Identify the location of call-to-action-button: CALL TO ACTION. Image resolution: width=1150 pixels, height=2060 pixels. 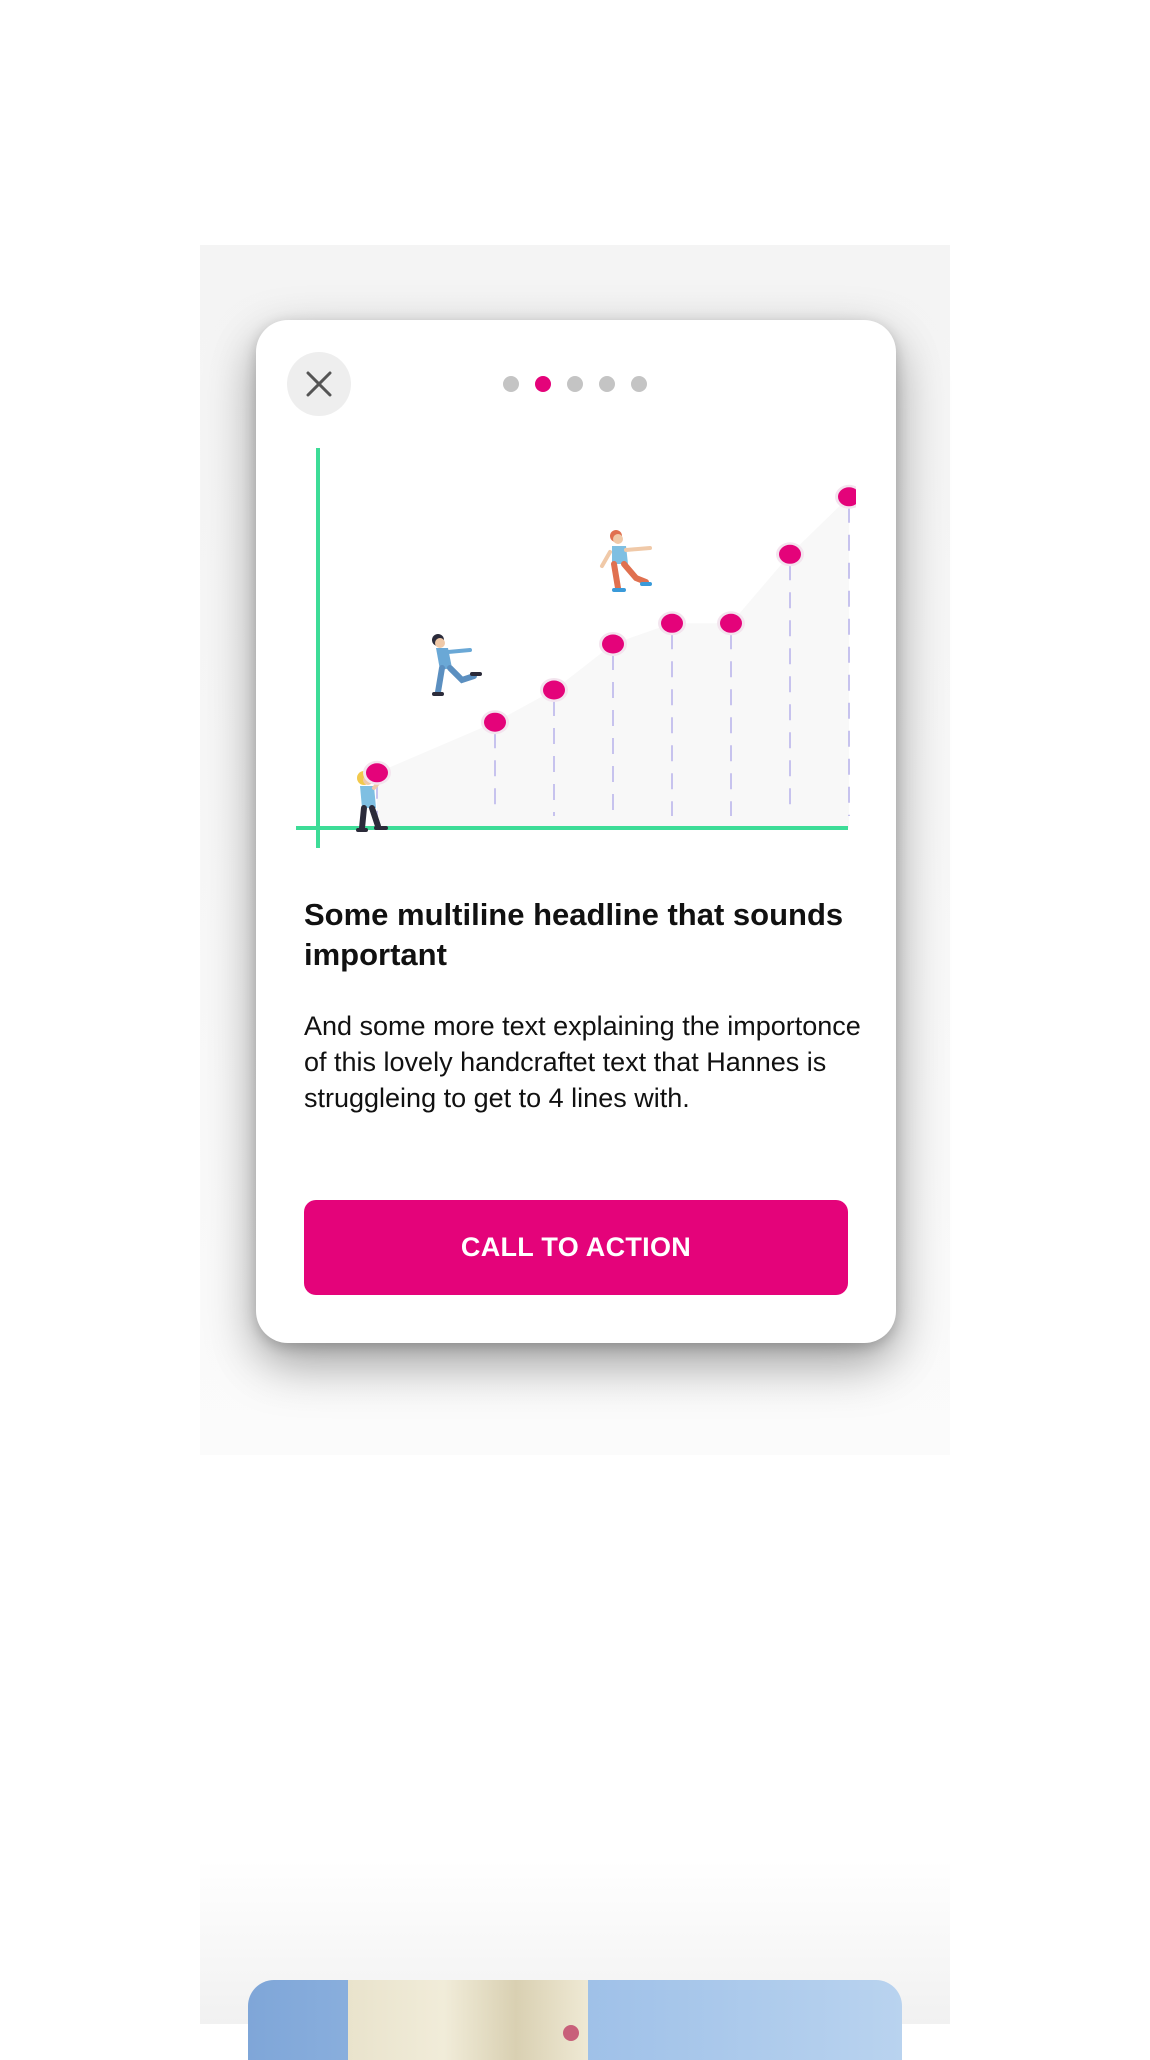
(576, 1247).